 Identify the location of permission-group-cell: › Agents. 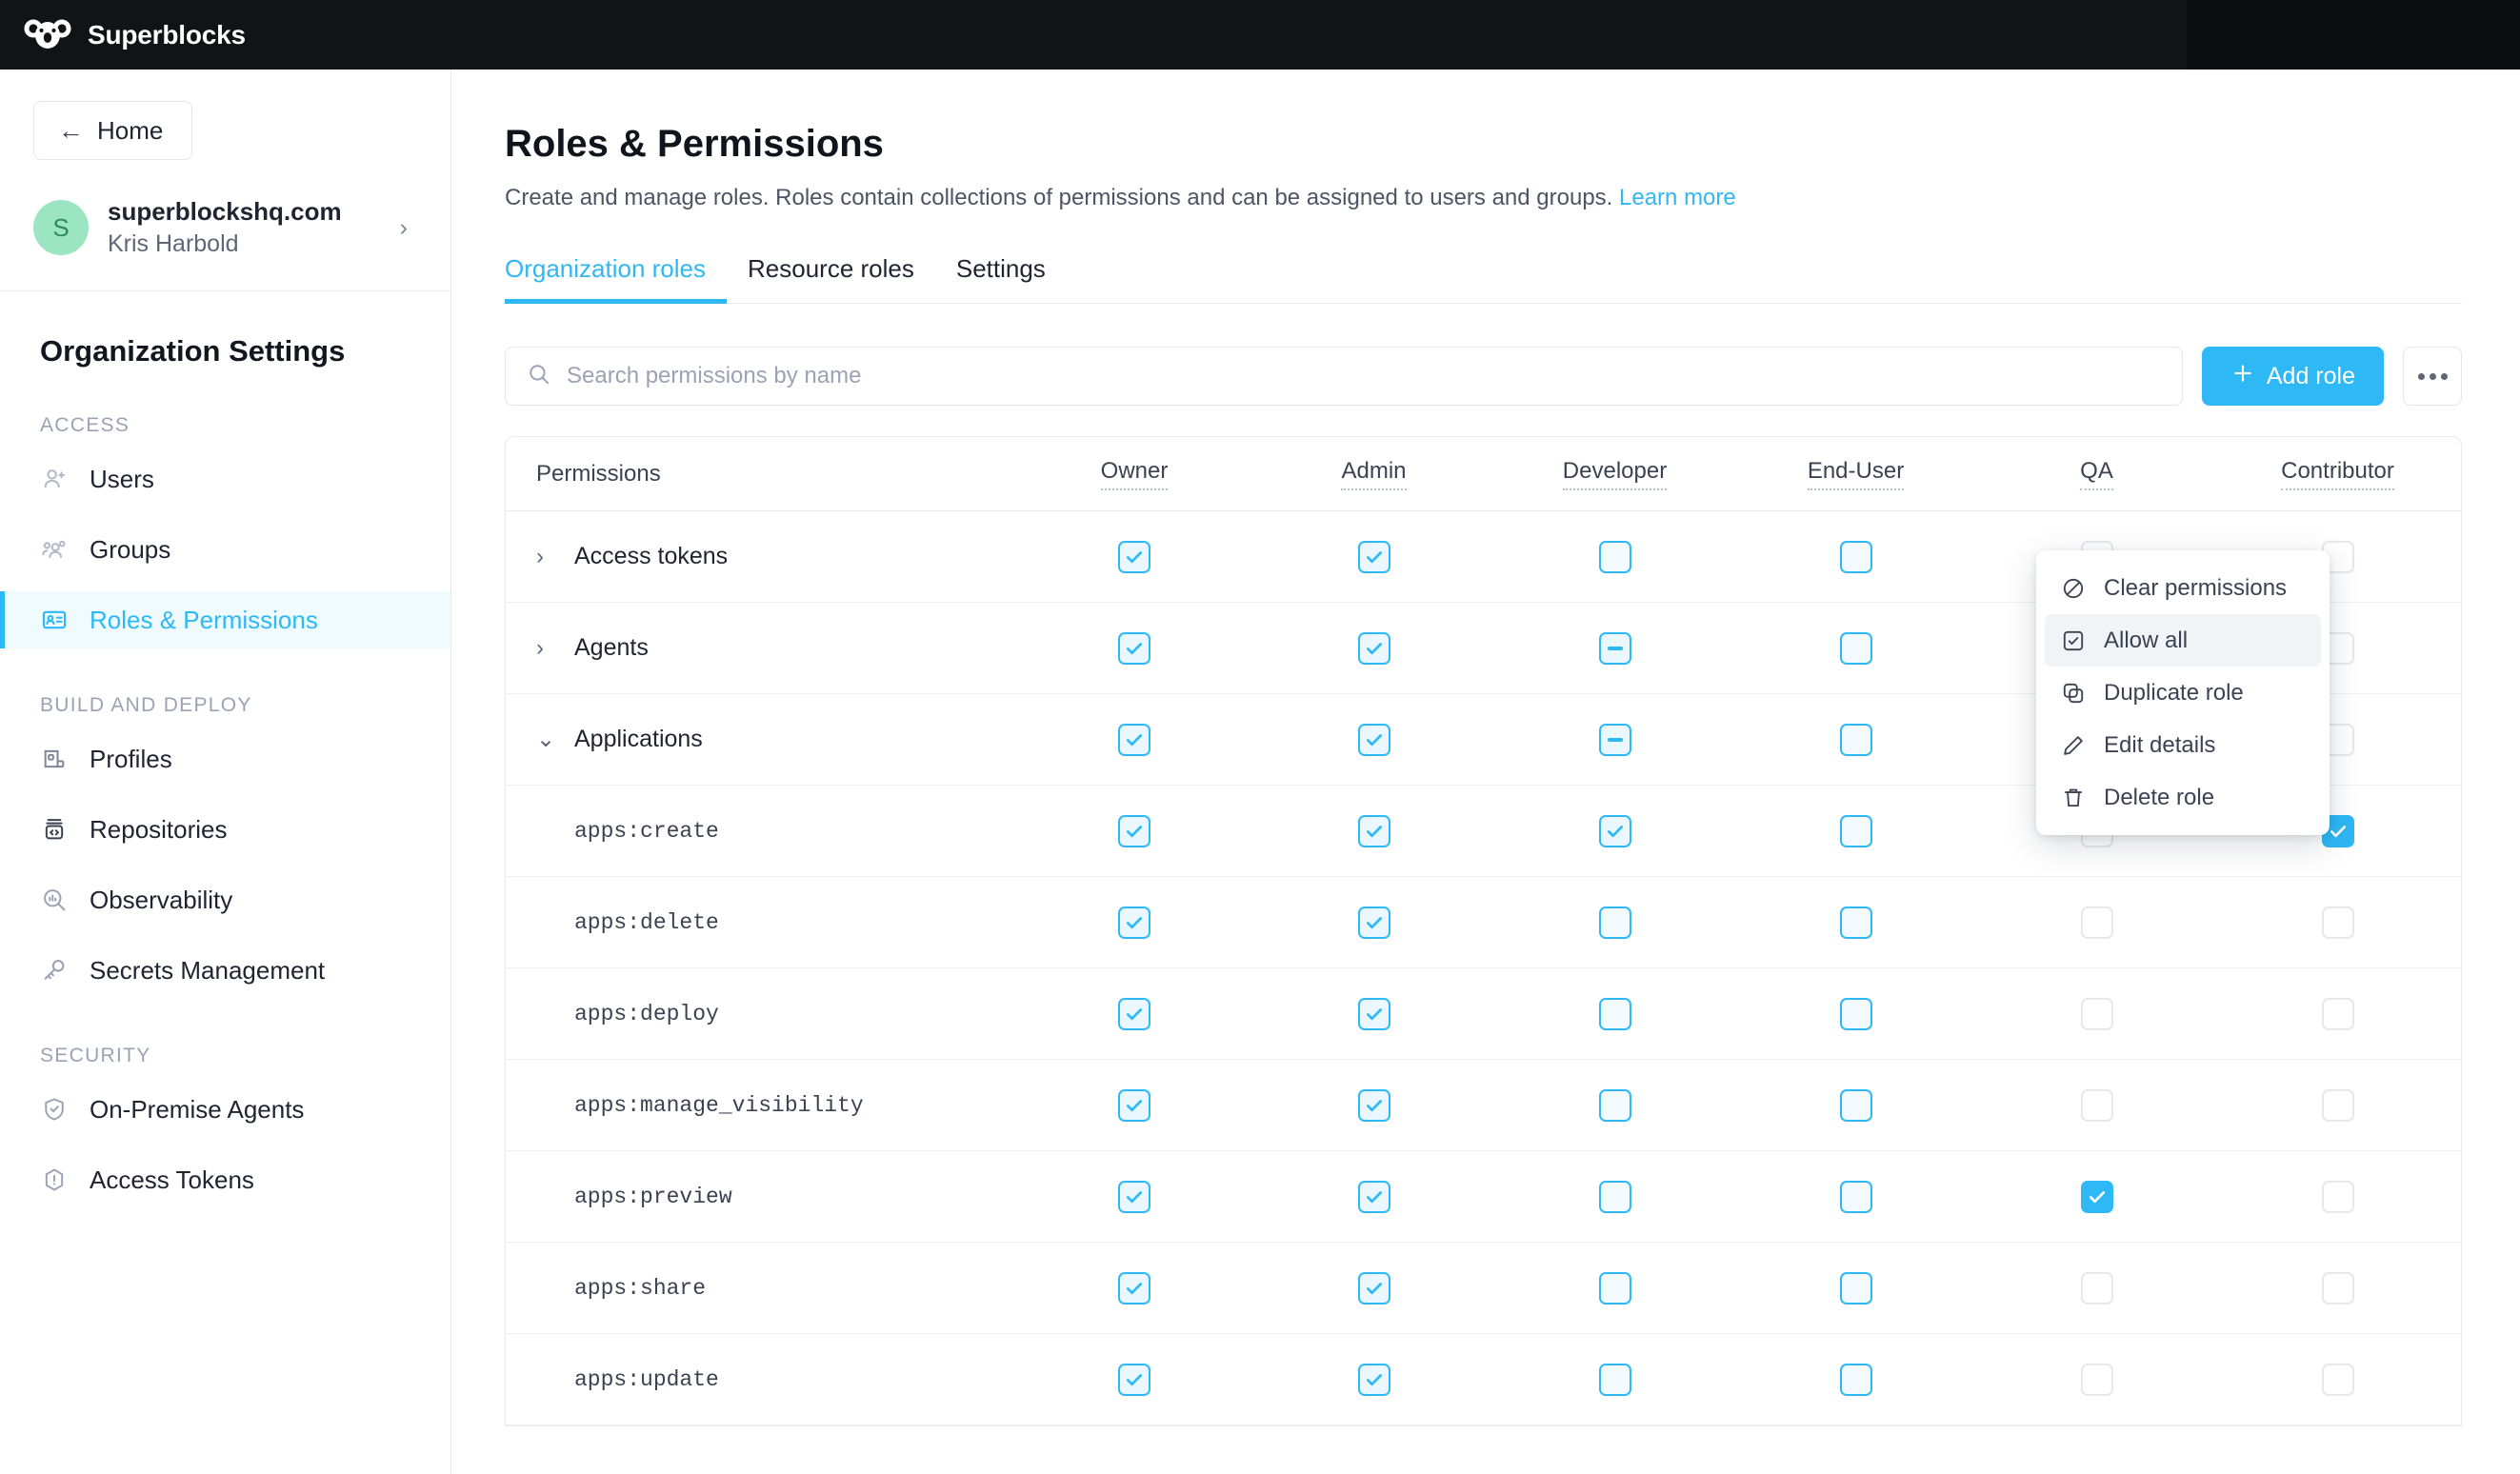
(760, 648).